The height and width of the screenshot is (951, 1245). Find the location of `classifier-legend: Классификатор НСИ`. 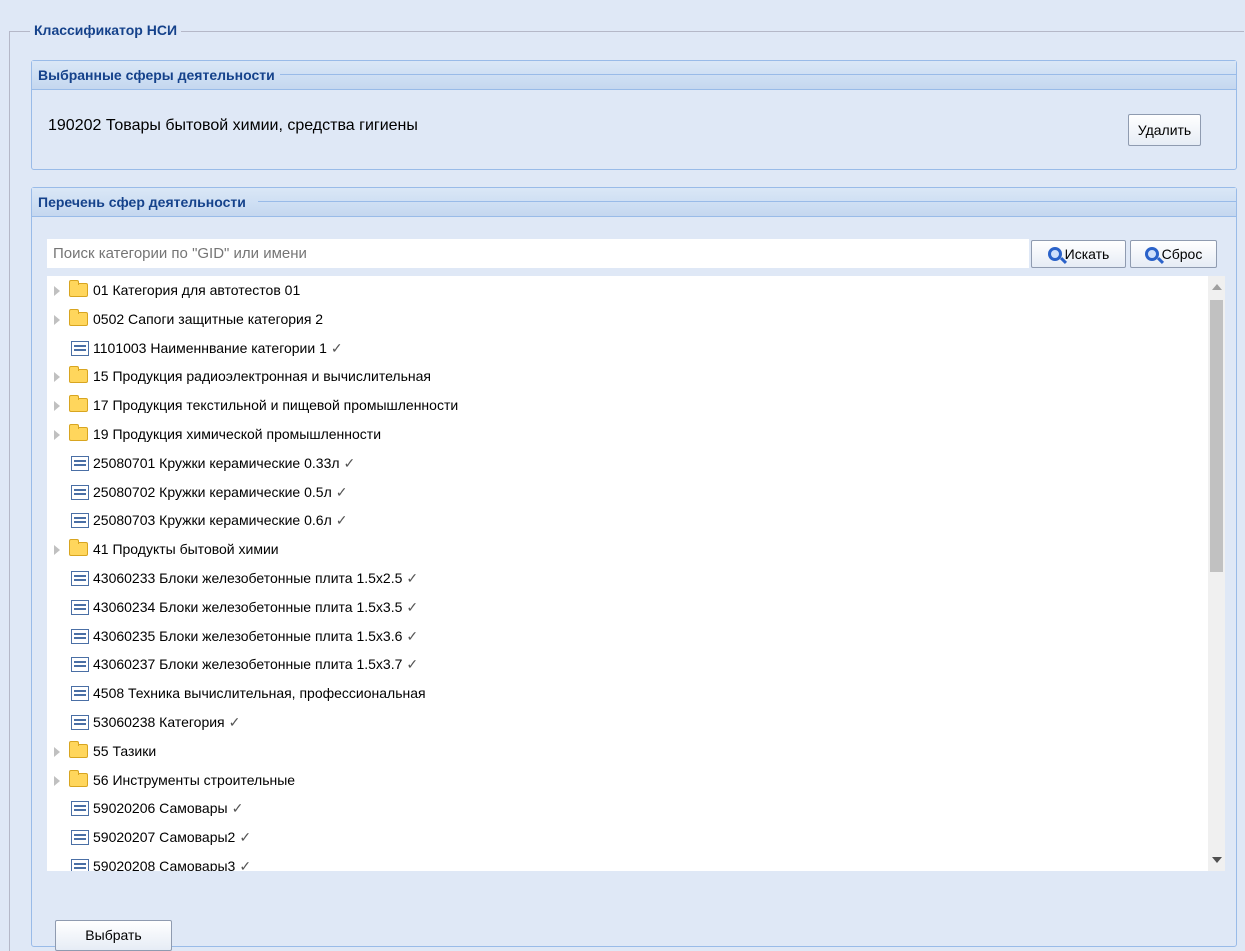

classifier-legend: Классификатор НСИ is located at coordinates (106, 30).